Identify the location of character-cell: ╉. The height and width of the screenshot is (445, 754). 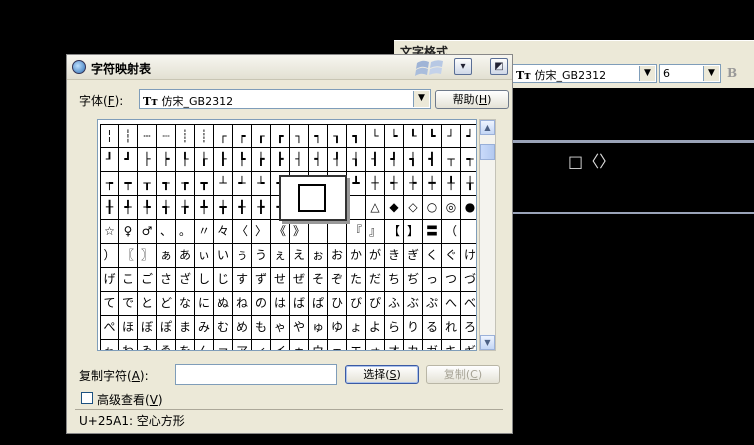
(242, 208).